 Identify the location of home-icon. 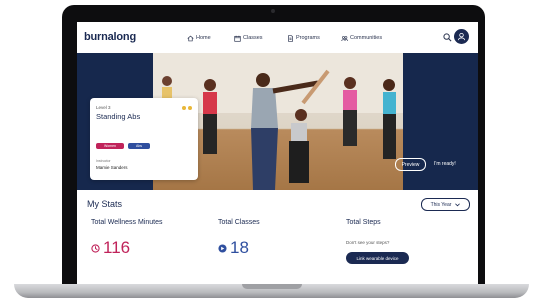
(190, 38).